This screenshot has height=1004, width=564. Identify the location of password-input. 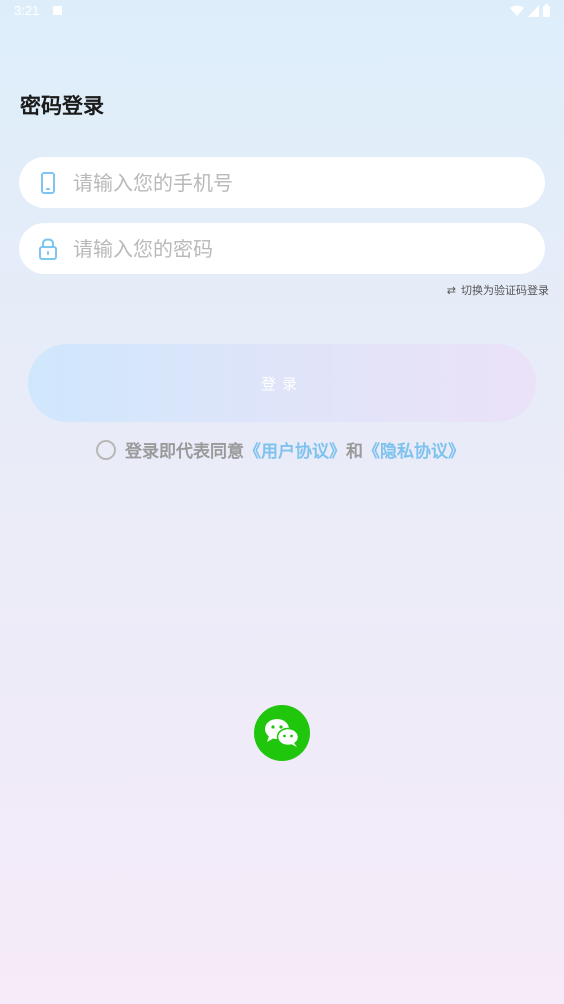
(283, 248).